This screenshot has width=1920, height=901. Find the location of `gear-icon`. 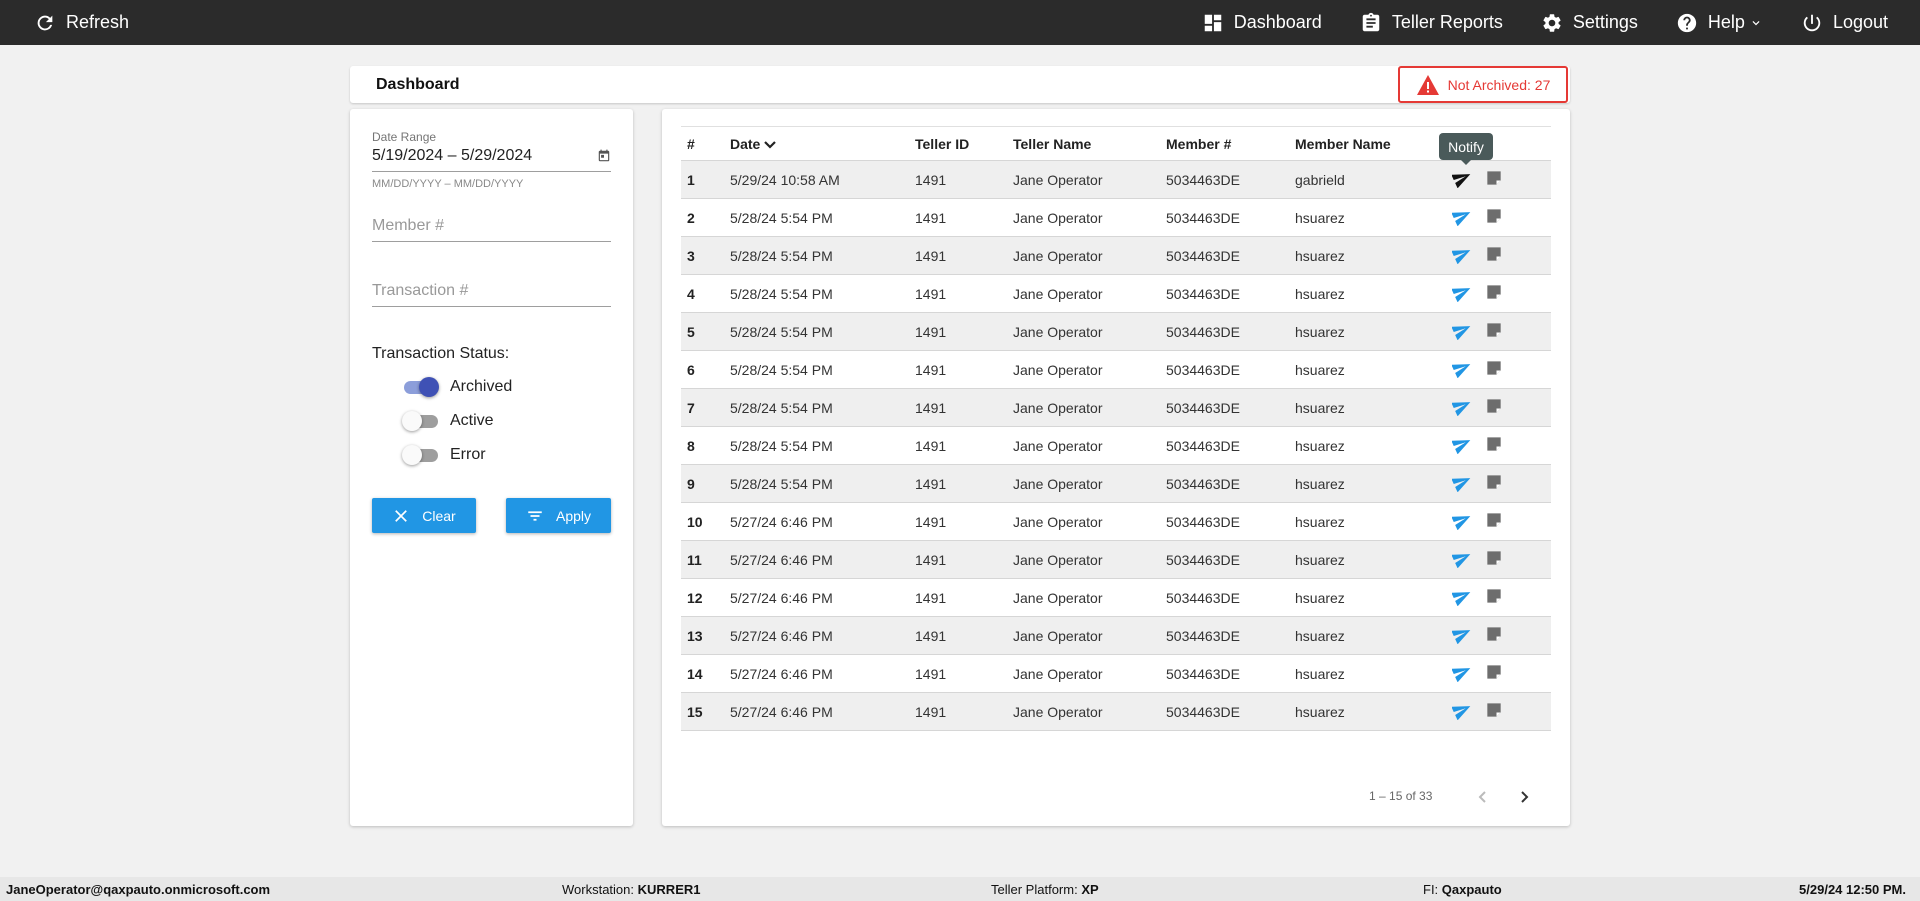

gear-icon is located at coordinates (1552, 22).